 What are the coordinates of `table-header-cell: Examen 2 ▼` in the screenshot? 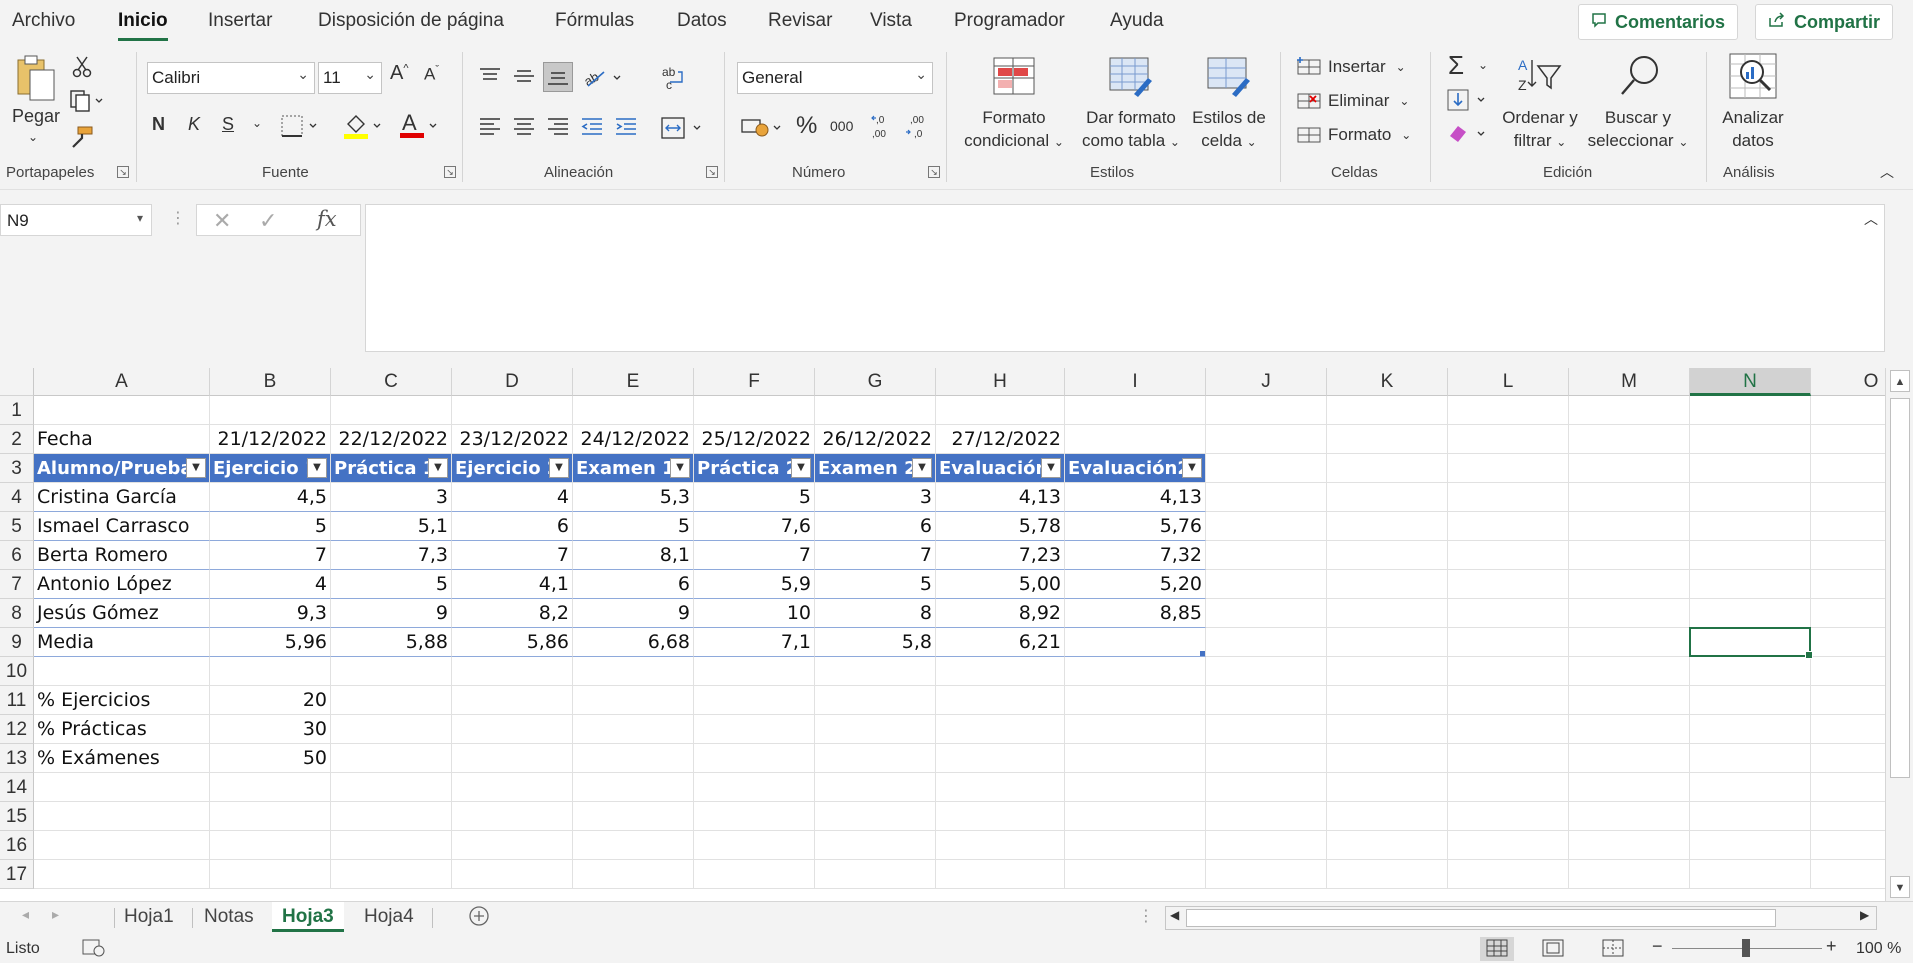 It's located at (875, 468).